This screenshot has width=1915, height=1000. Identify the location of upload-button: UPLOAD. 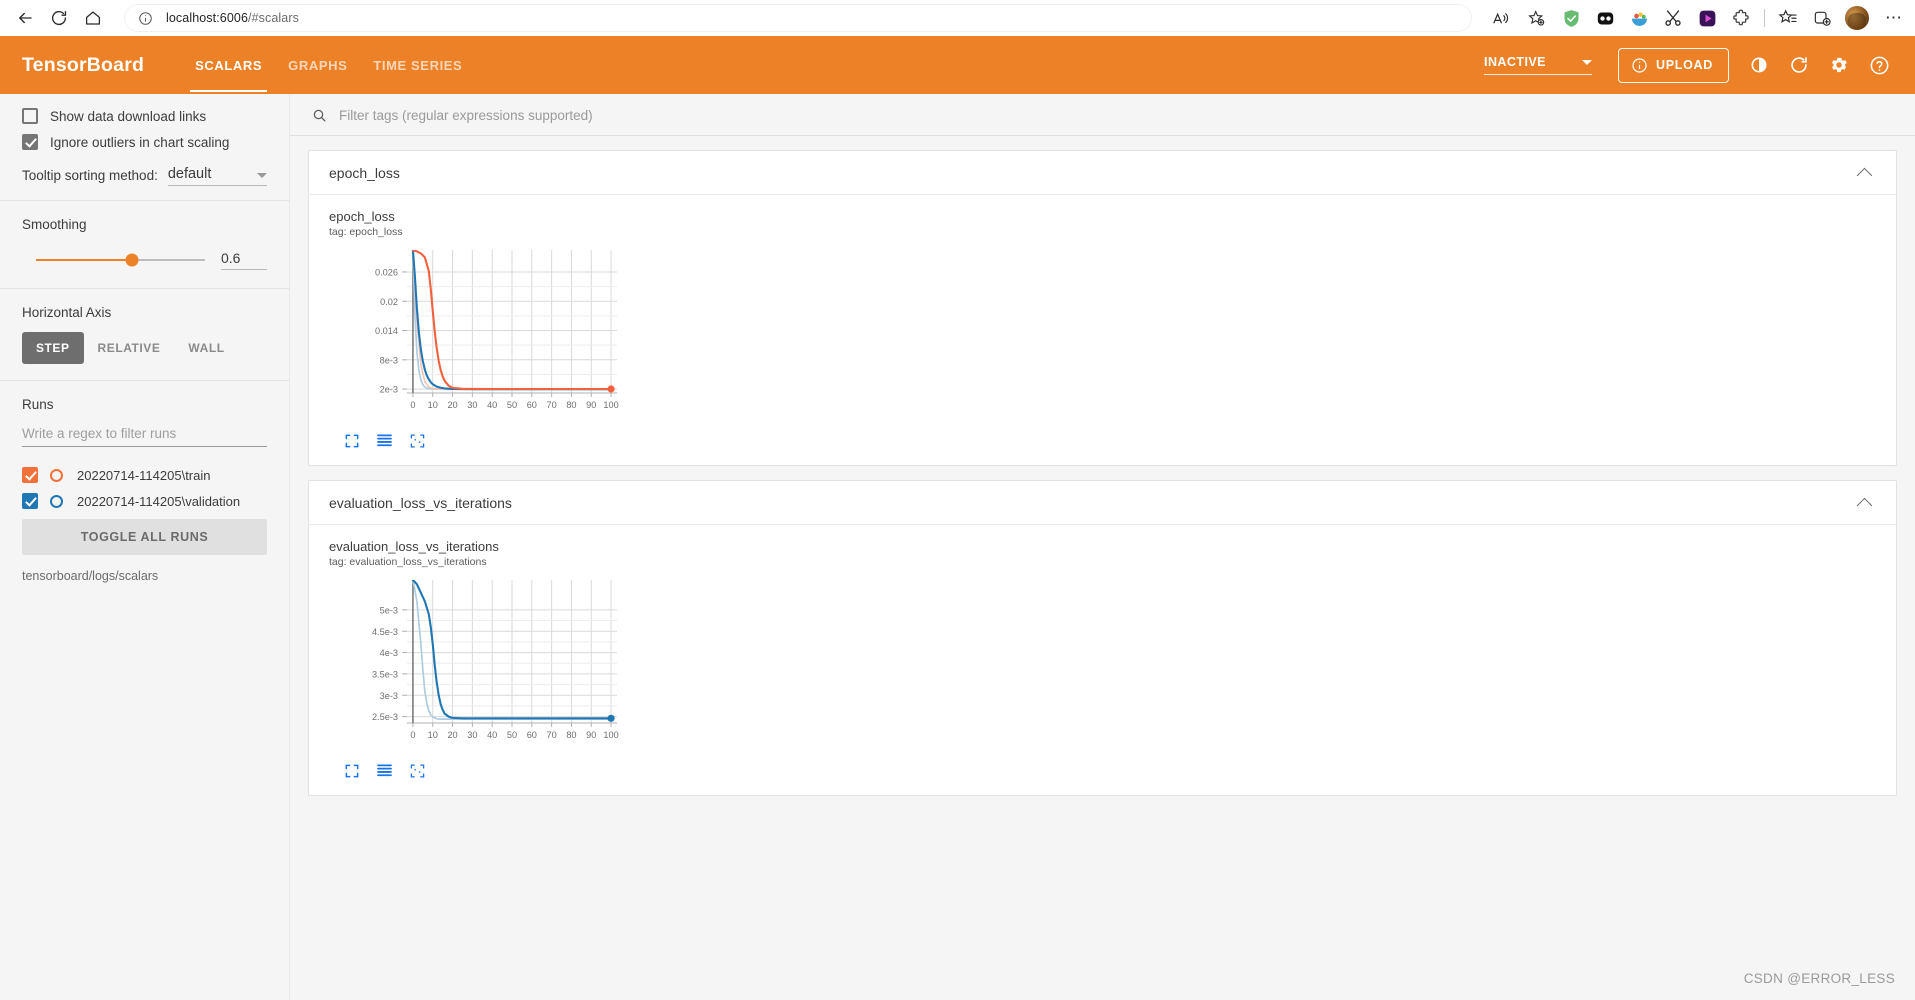
(1673, 65).